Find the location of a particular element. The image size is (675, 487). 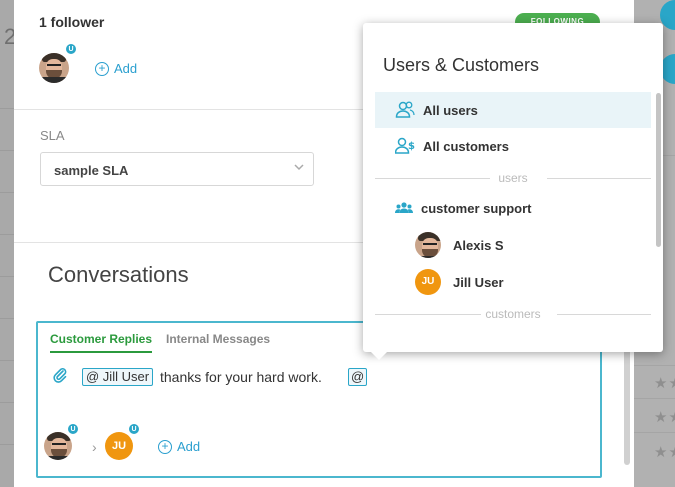

followers-count: 1 follower is located at coordinates (72, 22).